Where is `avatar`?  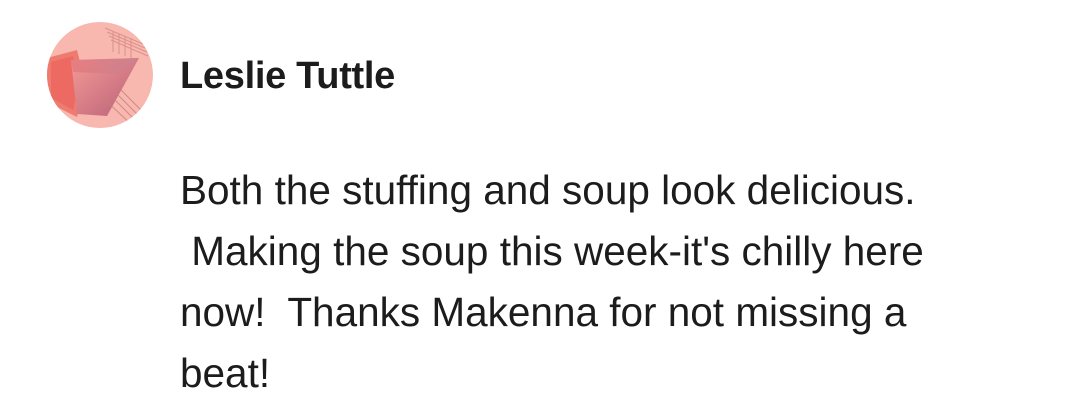 avatar is located at coordinates (100, 75).